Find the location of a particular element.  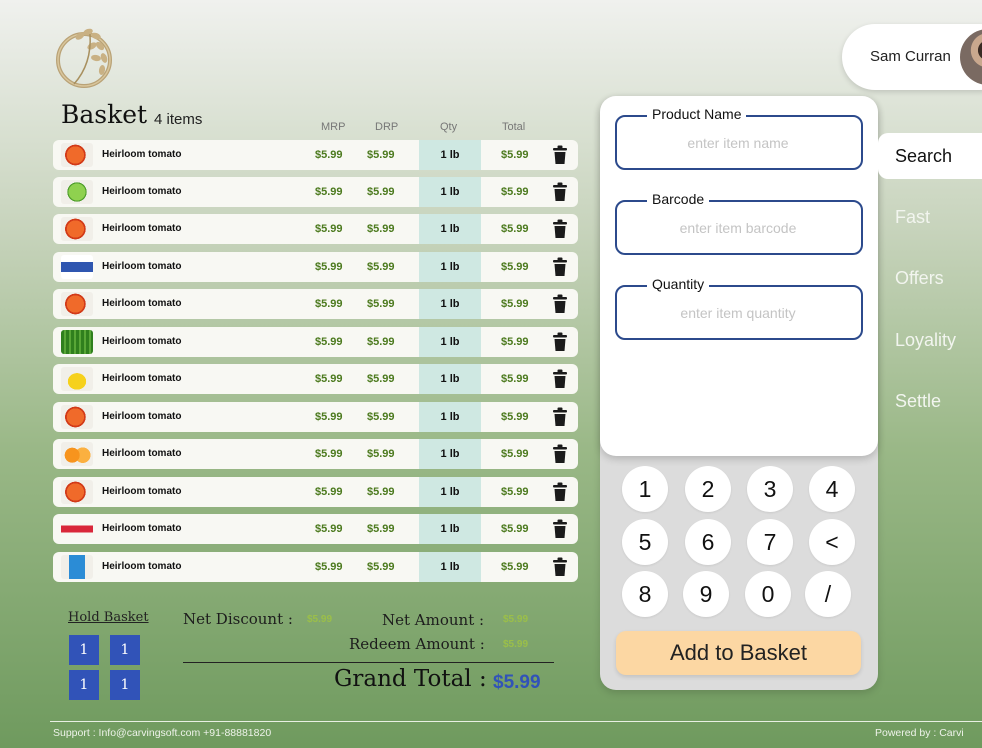

keypad-key-9: 9 is located at coordinates (706, 594).